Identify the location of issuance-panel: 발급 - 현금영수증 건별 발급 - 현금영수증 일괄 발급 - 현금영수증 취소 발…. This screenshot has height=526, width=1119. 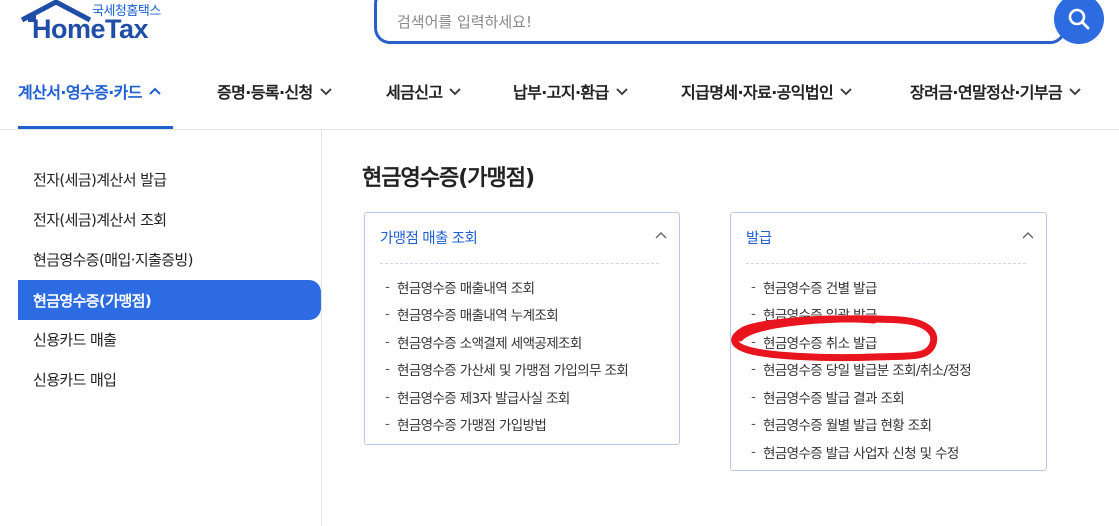
(888, 341).